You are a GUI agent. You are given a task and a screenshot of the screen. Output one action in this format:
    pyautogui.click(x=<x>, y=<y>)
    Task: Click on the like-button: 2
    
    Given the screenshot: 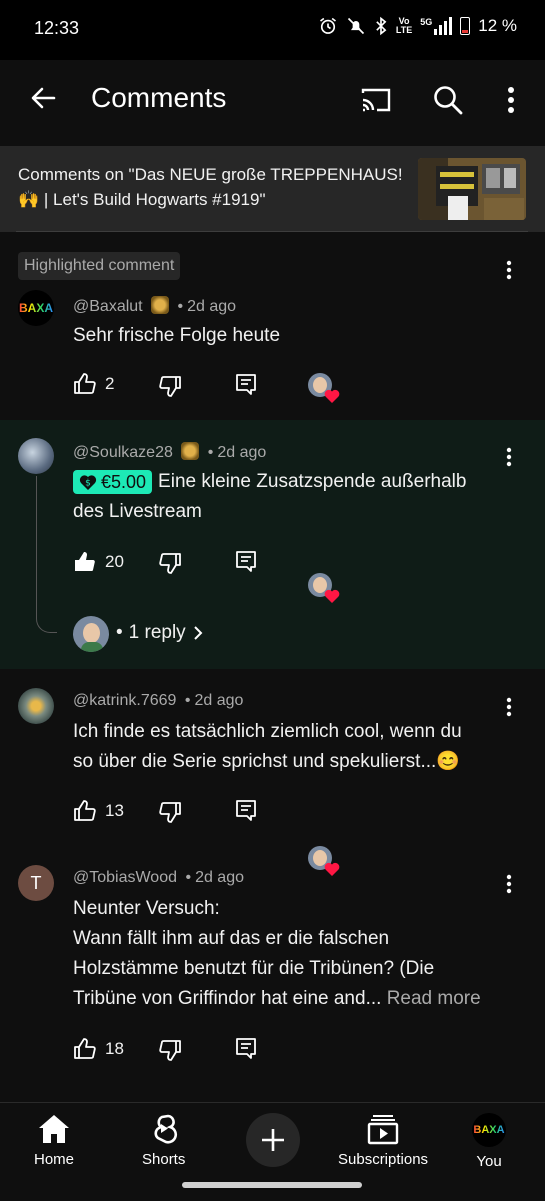 What is the action you would take?
    pyautogui.click(x=93, y=384)
    